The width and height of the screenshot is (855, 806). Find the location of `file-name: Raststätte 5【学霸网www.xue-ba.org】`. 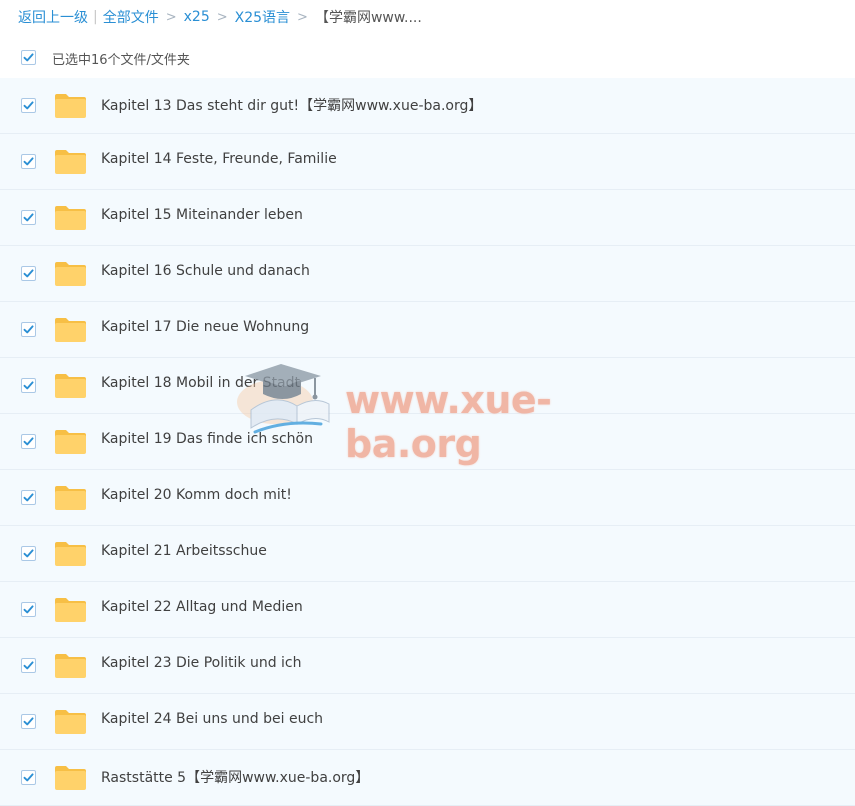

file-name: Raststätte 5【学霸网www.xue-ba.org】 is located at coordinates (235, 777).